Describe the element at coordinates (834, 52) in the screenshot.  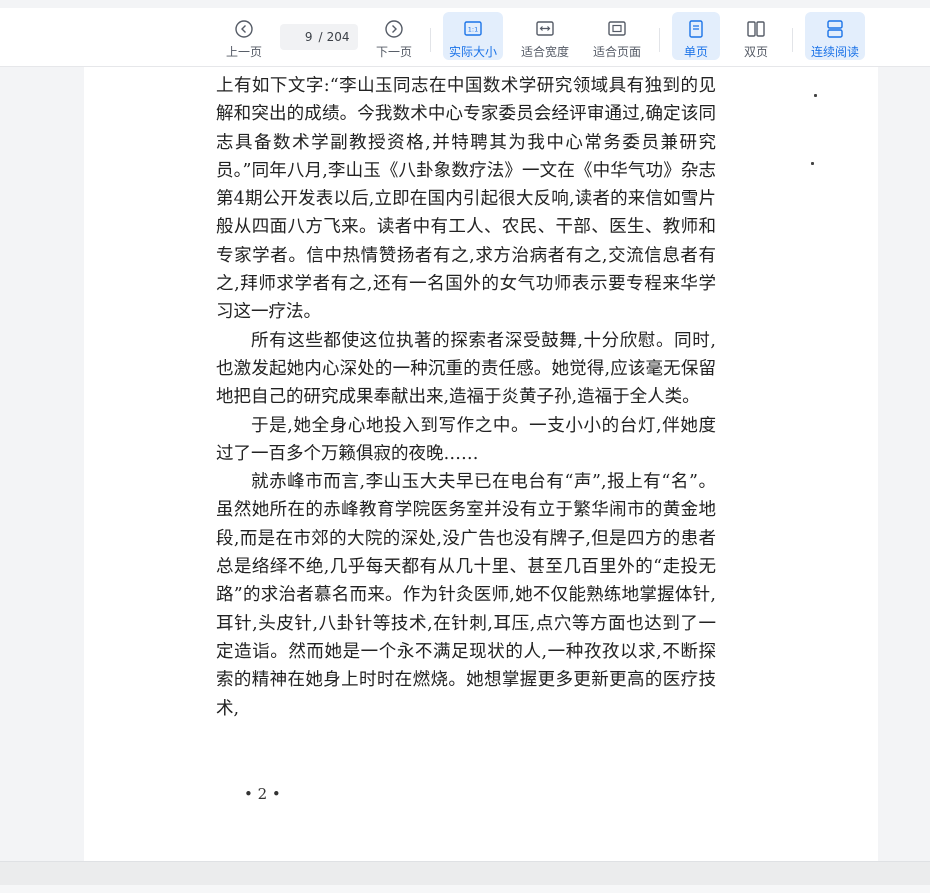
I see `continuous-reading-label: 连续阅读` at that location.